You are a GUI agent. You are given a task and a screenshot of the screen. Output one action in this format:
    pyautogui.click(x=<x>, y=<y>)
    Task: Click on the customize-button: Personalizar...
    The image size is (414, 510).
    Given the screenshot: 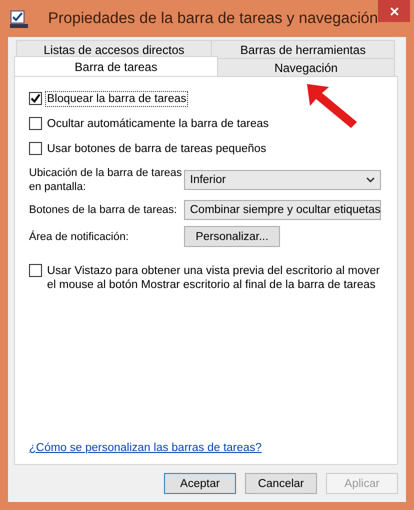 What is the action you would take?
    pyautogui.click(x=232, y=236)
    